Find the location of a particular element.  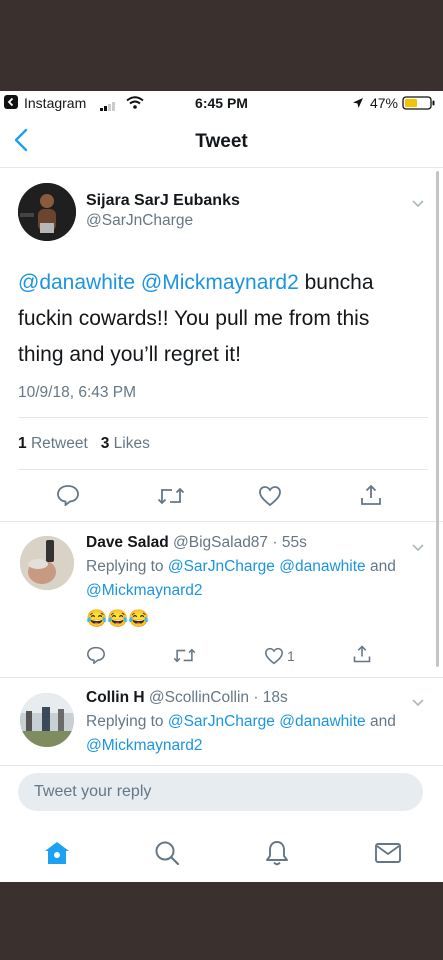

reply-icon is located at coordinates (68, 497).